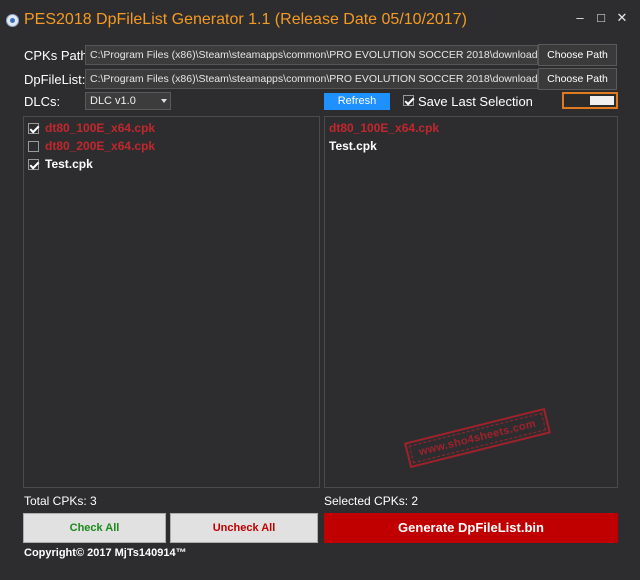  What do you see at coordinates (42, 101) in the screenshot?
I see `dlcs-label: DLCs:` at bounding box center [42, 101].